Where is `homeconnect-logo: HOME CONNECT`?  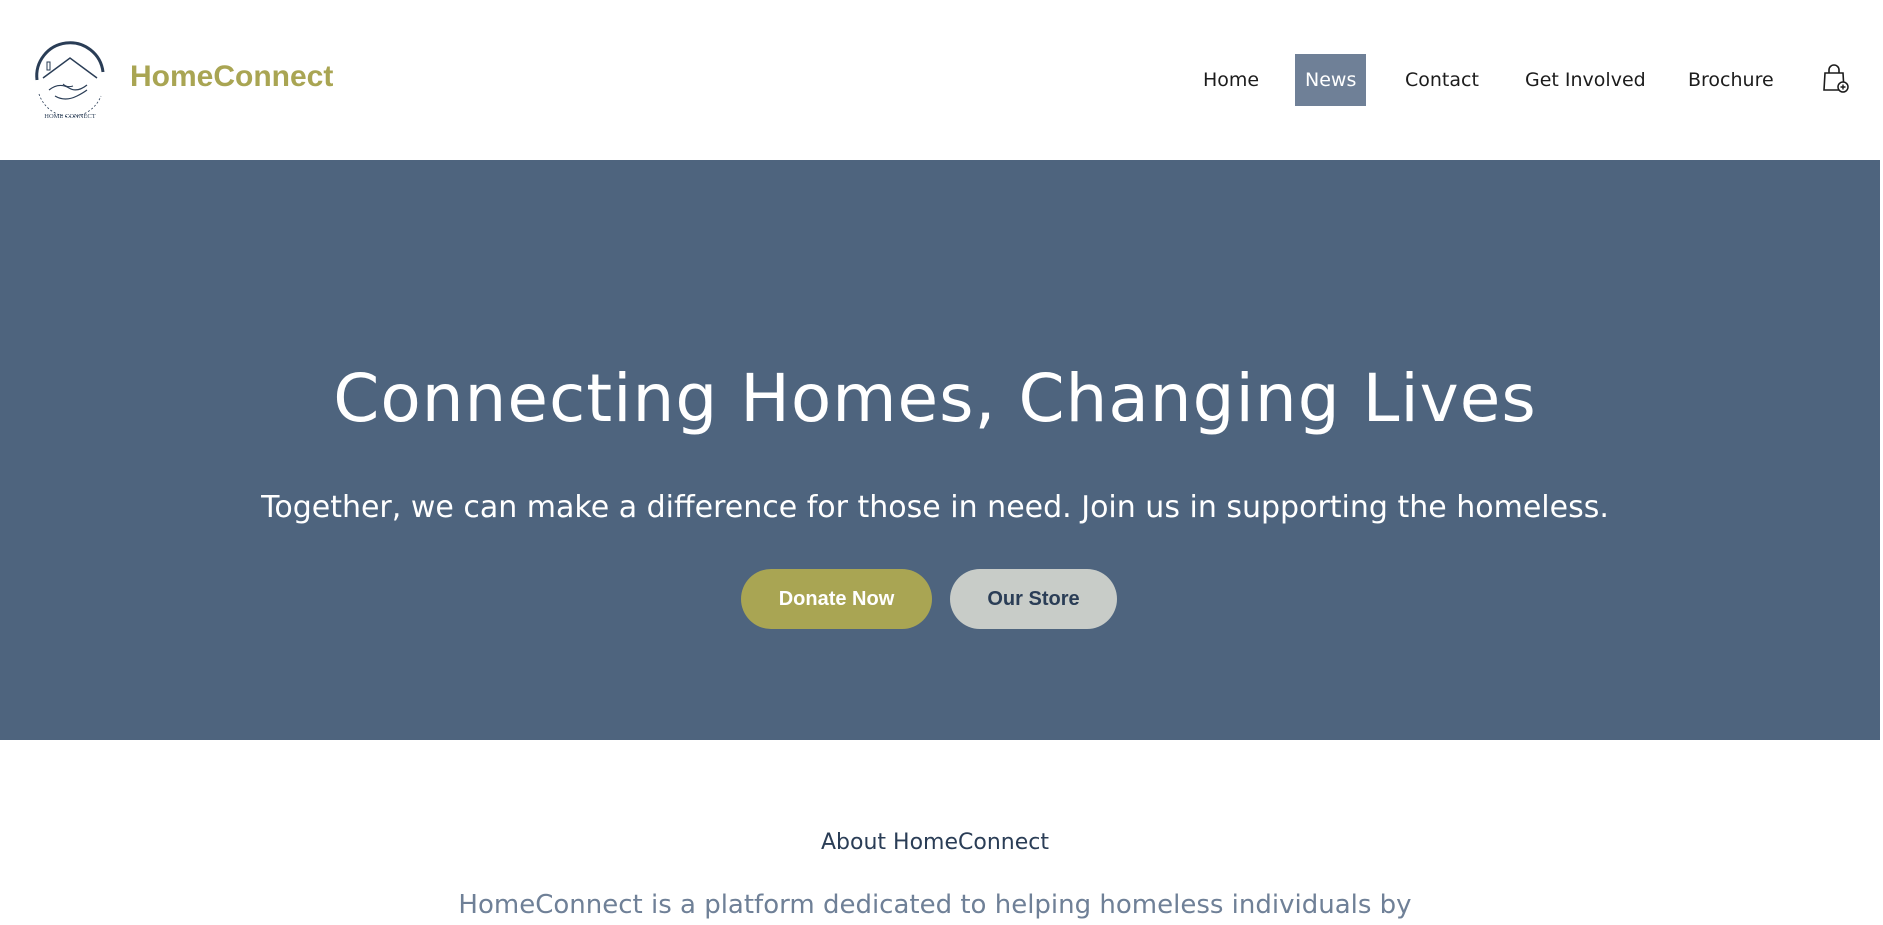 homeconnect-logo: HOME CONNECT is located at coordinates (70, 81).